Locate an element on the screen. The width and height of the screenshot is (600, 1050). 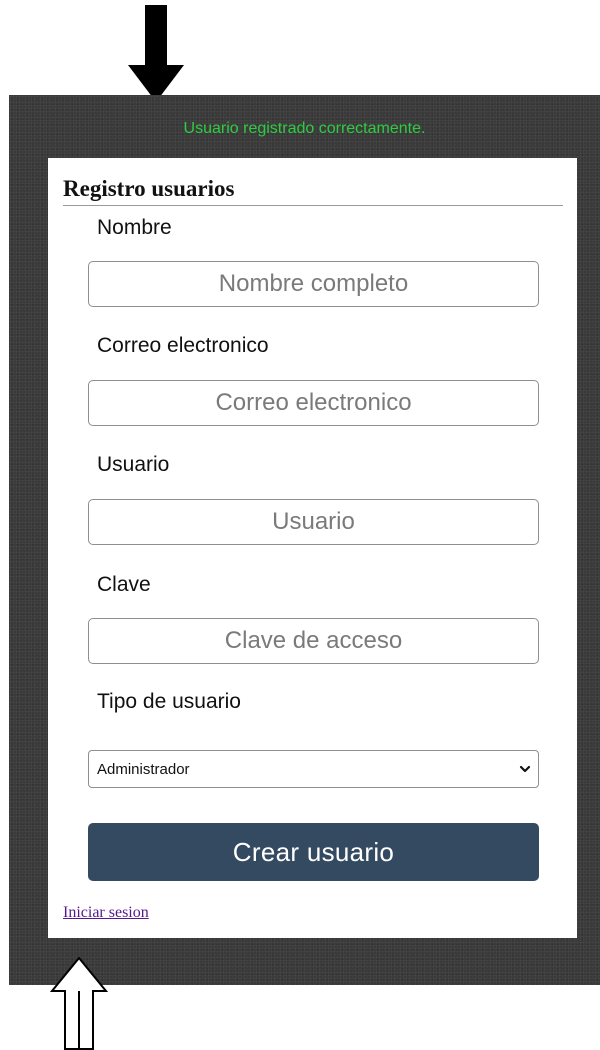
tipo-usuario-label: Tipo de usuario is located at coordinates (169, 701).